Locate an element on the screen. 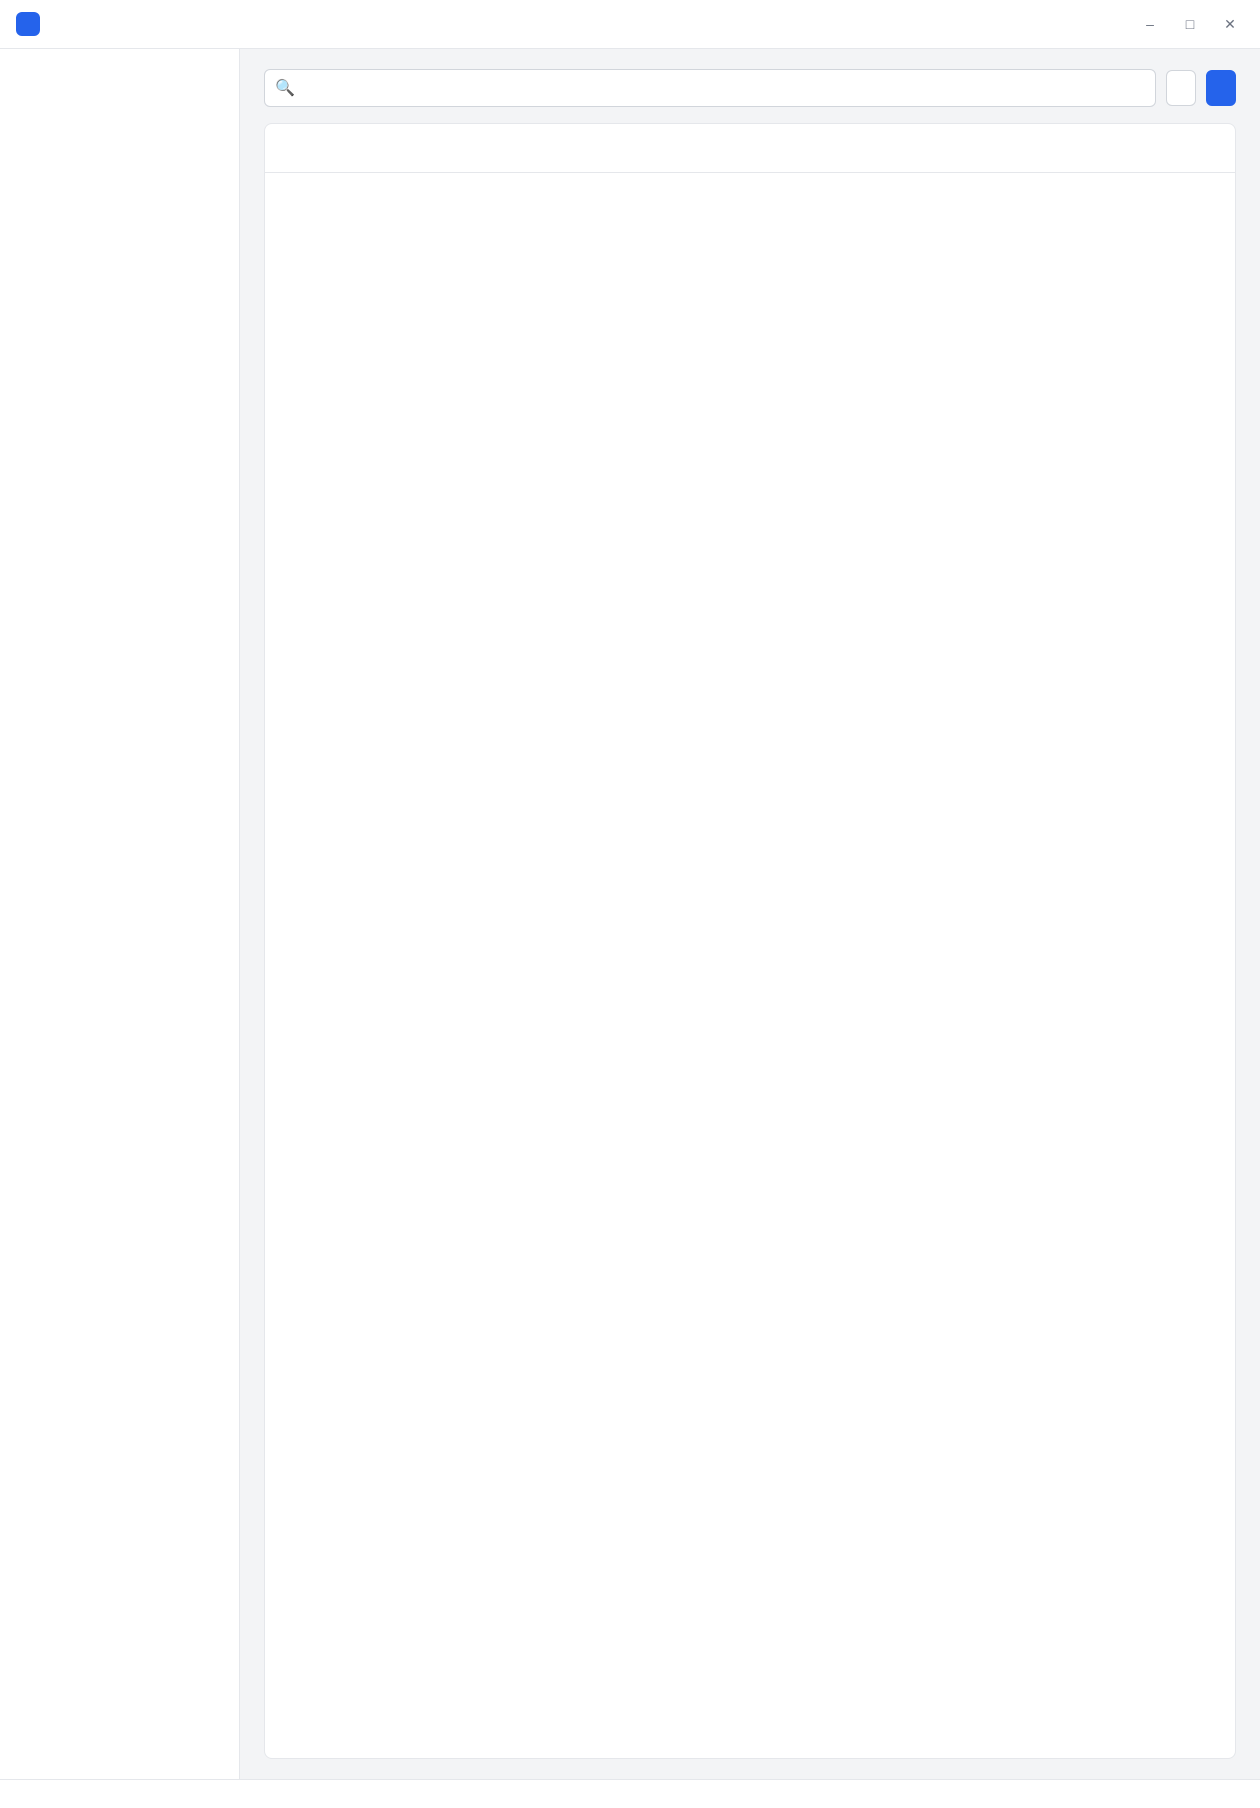 The width and height of the screenshot is (1260, 1808). search-box: 🔍 is located at coordinates (710, 88).